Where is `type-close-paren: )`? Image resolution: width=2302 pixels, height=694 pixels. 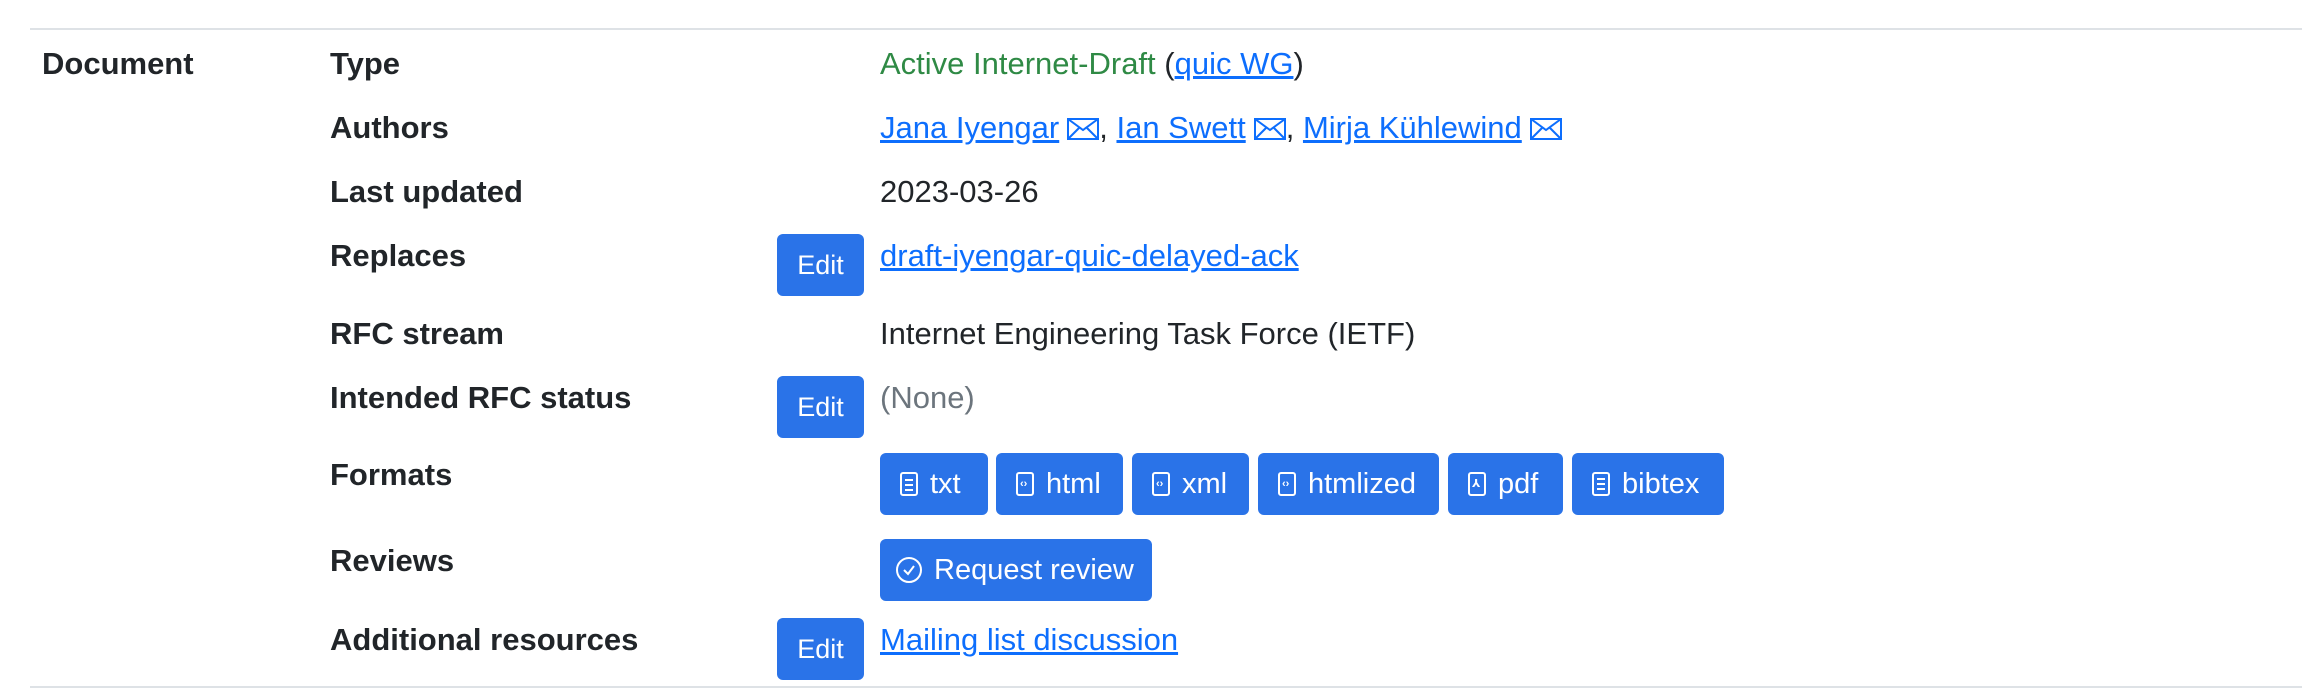
type-close-paren: ) is located at coordinates (1298, 63).